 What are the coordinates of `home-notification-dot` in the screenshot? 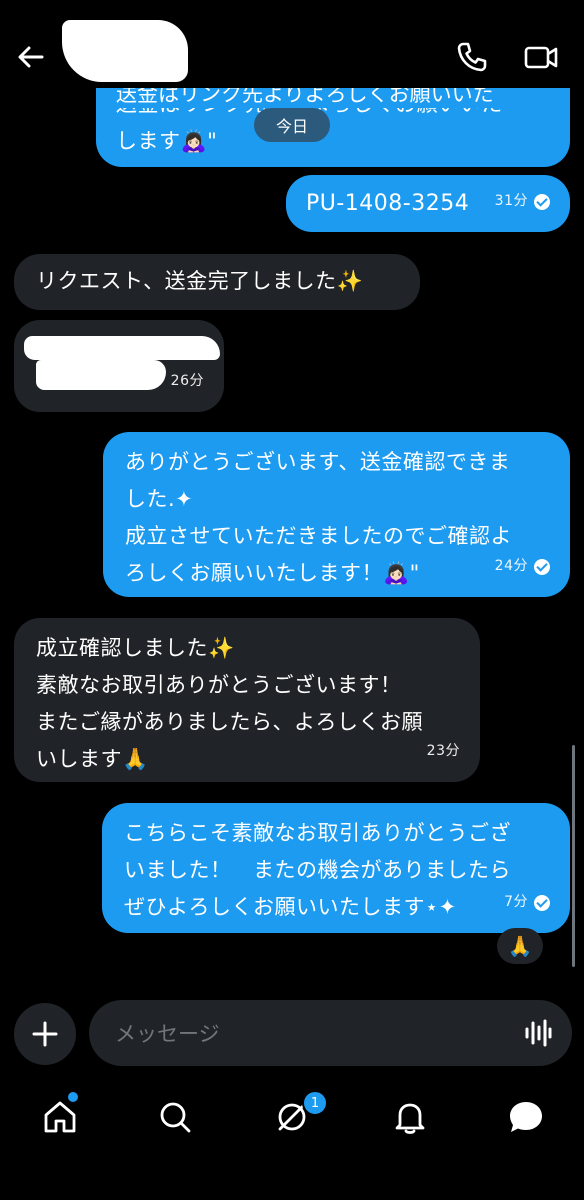 It's located at (73, 1097).